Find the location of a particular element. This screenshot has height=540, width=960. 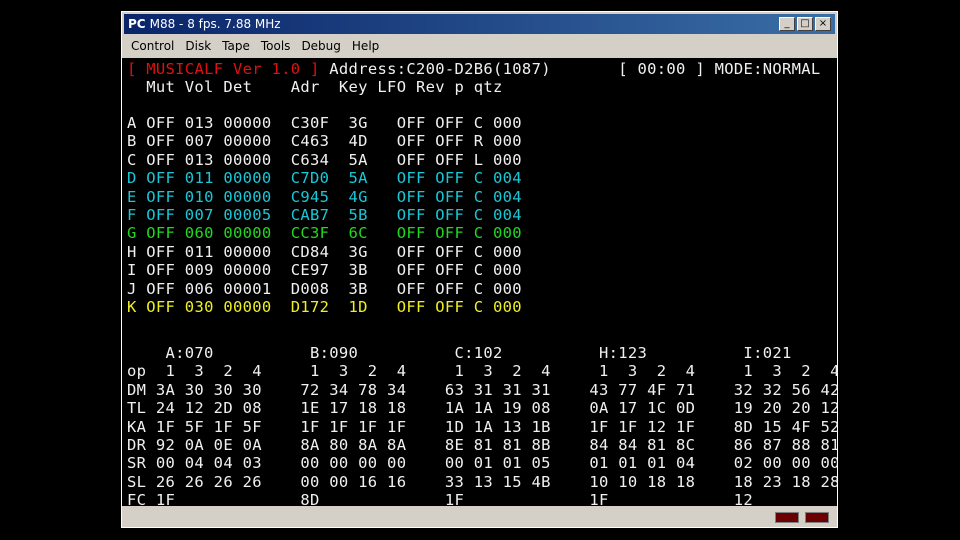

header-tag: [ is located at coordinates (132, 69).